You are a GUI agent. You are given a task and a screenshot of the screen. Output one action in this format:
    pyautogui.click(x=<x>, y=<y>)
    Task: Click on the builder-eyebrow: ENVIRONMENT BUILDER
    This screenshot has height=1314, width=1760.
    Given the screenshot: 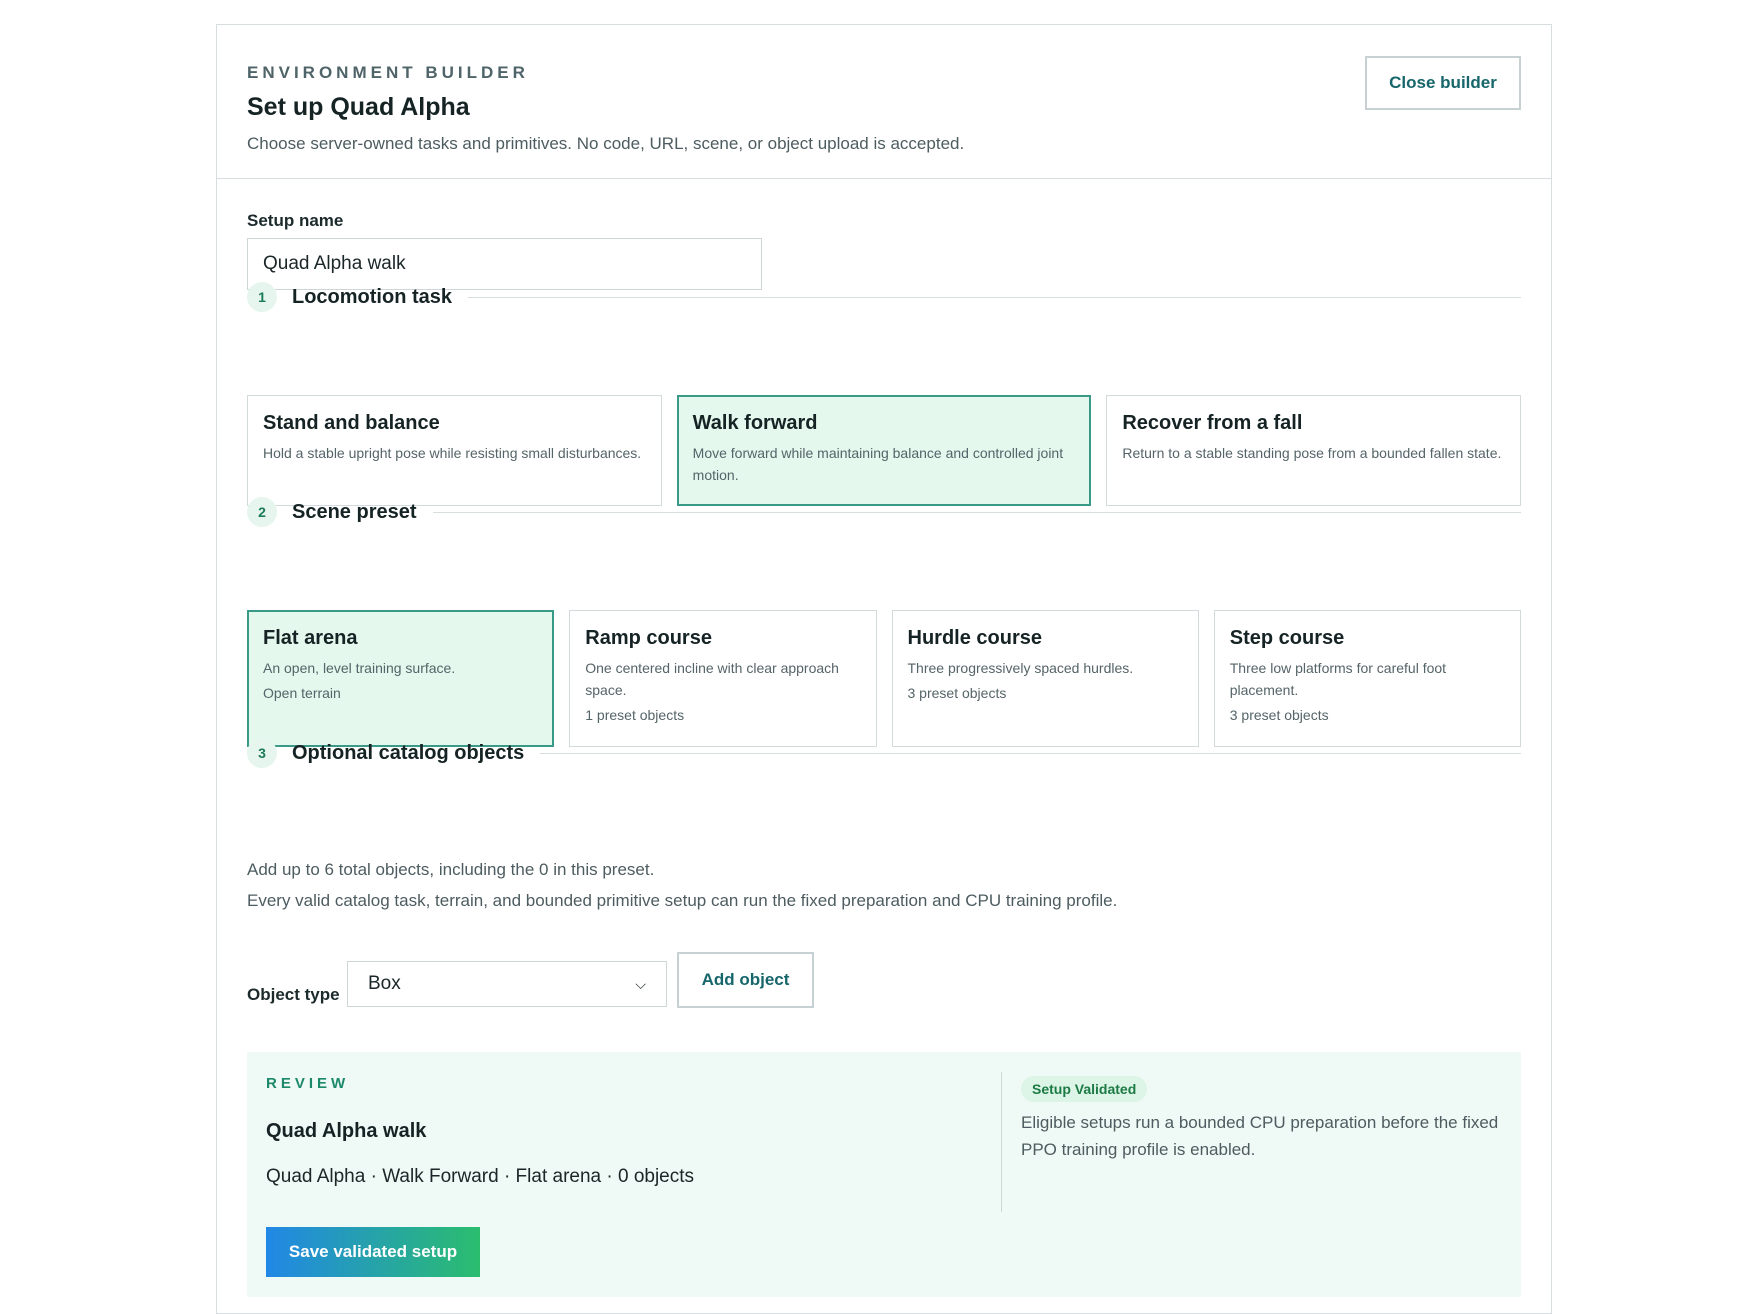 What is the action you would take?
    pyautogui.click(x=388, y=72)
    